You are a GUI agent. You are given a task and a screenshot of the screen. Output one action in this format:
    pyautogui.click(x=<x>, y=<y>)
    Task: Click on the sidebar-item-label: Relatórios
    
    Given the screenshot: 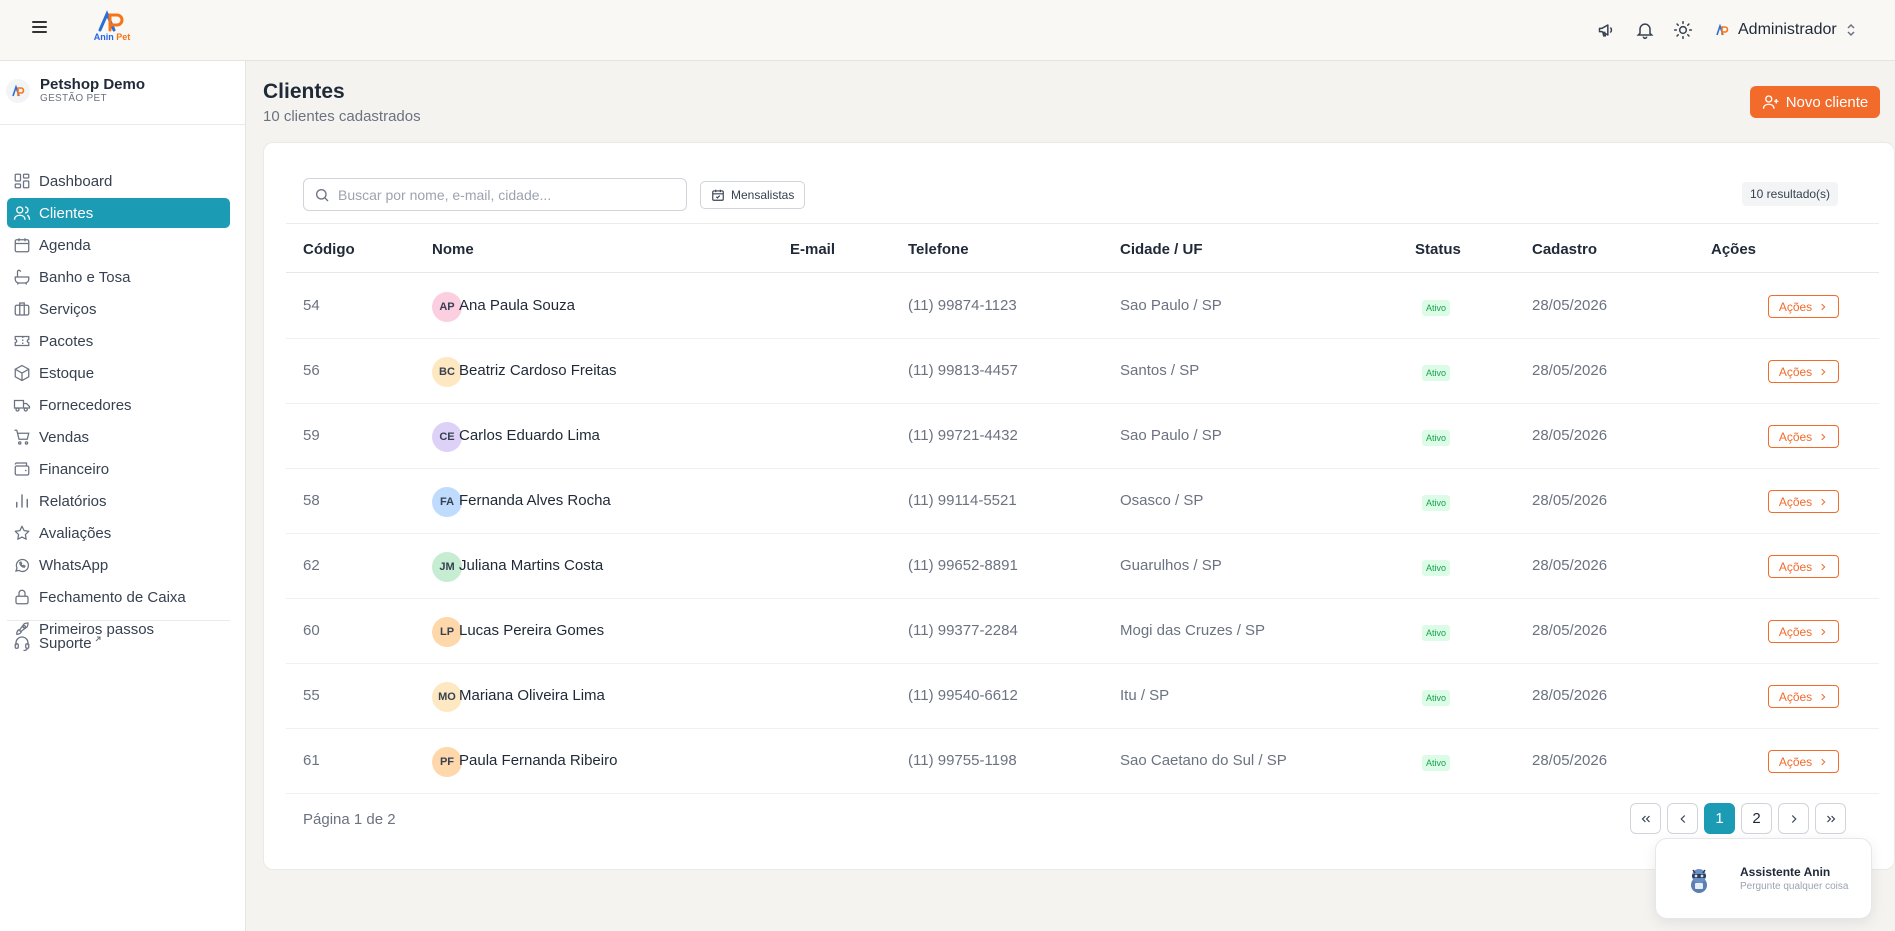 What is the action you would take?
    pyautogui.click(x=73, y=501)
    